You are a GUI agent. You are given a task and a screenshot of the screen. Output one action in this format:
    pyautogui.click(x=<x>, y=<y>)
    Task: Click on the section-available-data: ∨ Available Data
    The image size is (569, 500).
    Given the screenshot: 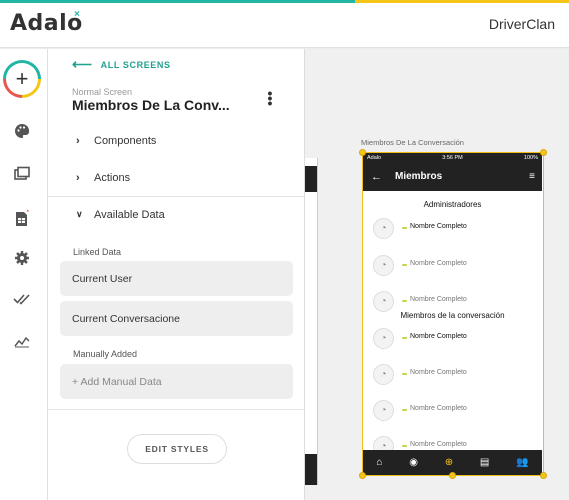 What is the action you would take?
    pyautogui.click(x=176, y=214)
    